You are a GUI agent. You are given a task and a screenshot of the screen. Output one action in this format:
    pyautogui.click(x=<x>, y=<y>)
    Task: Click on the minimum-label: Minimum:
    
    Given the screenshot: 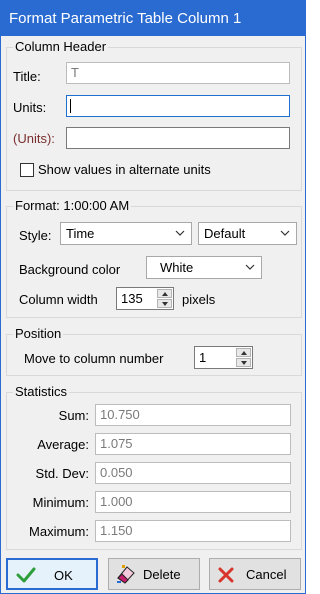 What is the action you would take?
    pyautogui.click(x=60, y=502)
    